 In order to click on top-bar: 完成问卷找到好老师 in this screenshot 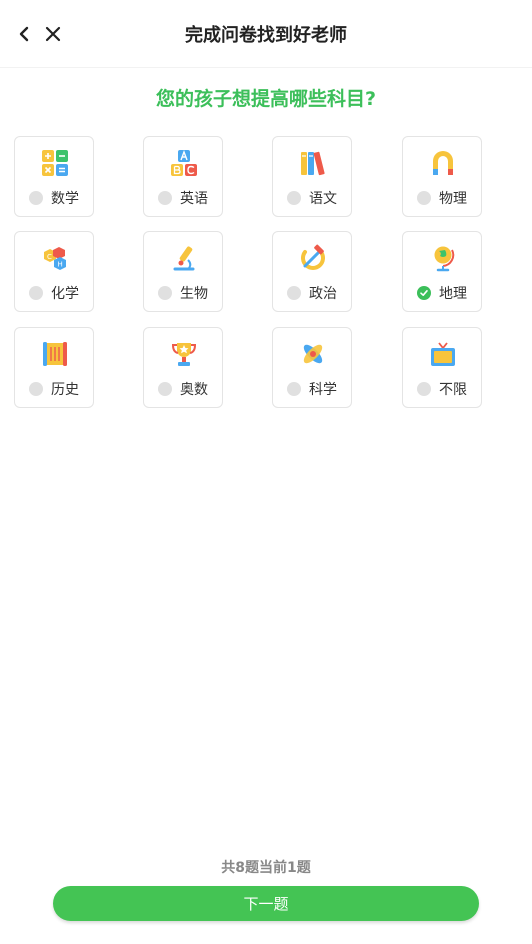, I will do `click(266, 34)`.